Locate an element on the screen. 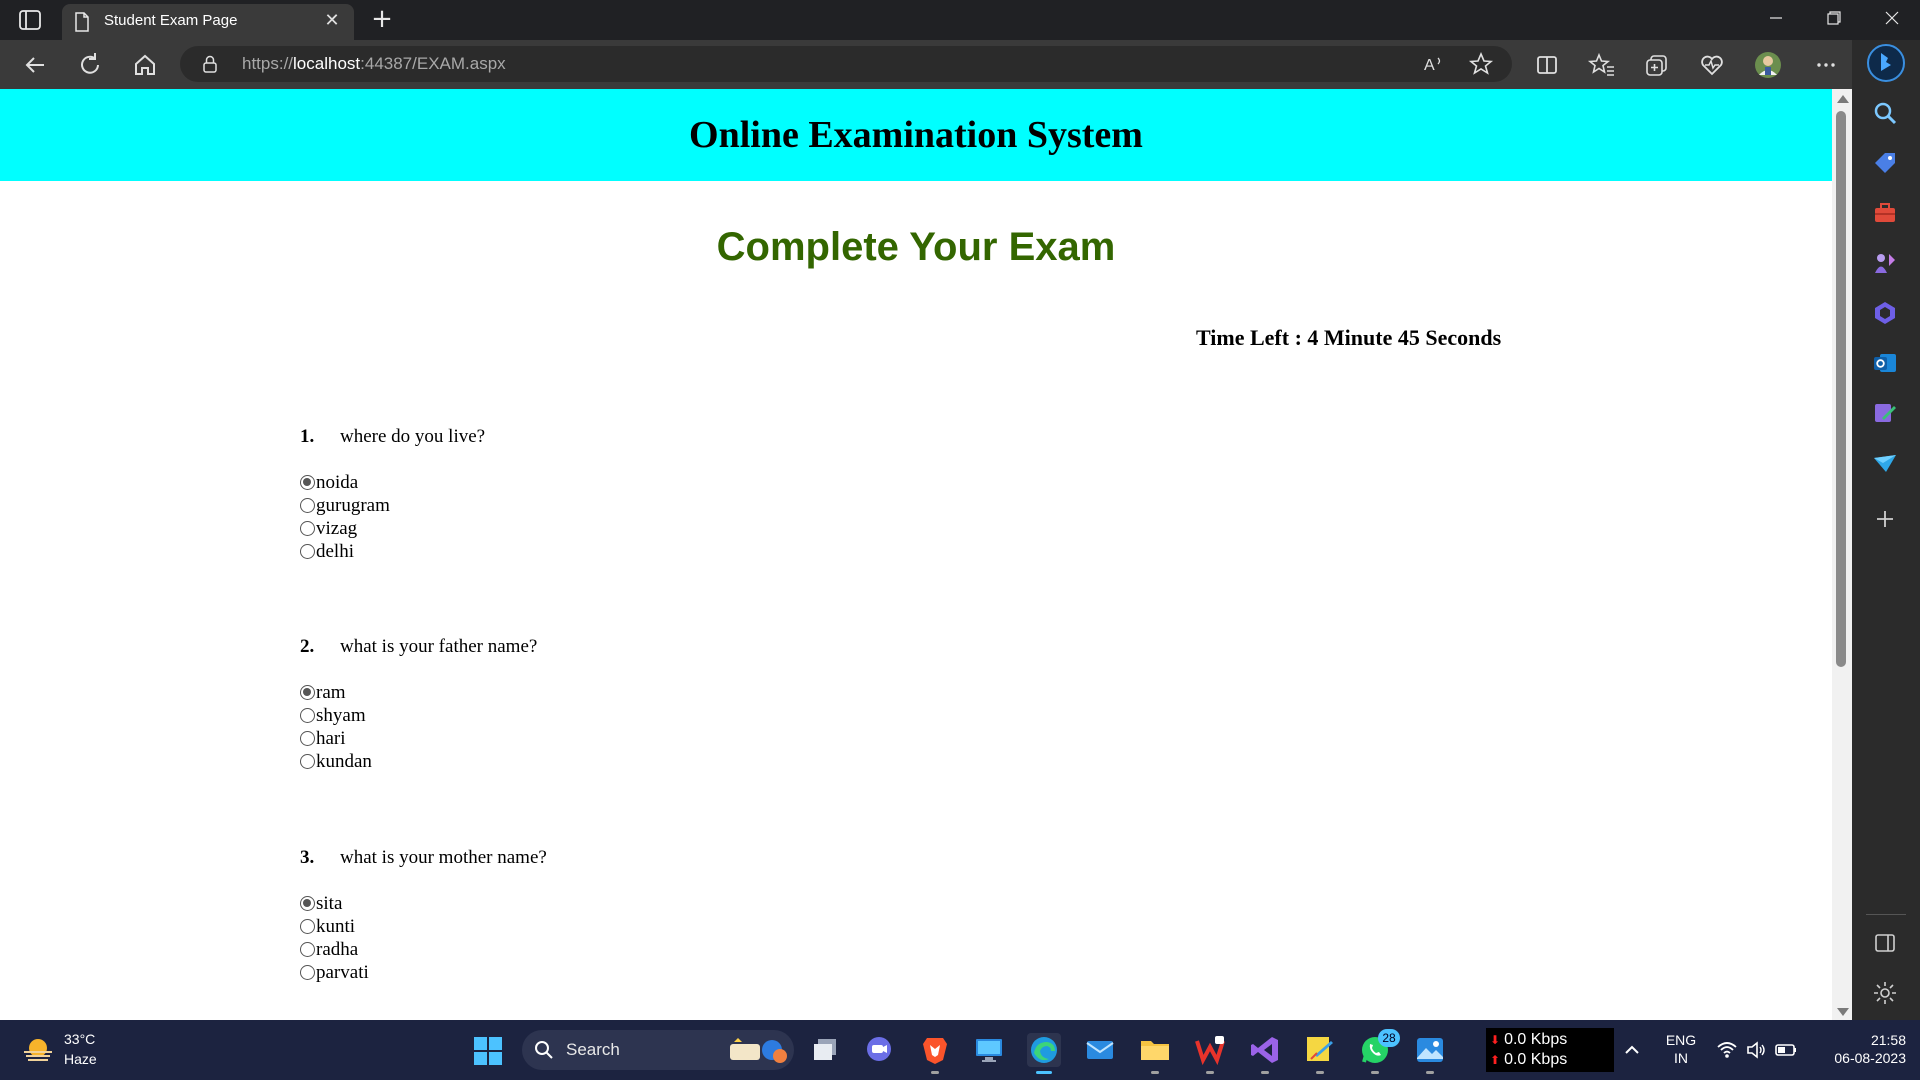  browser-tab-bar: Student Exam Page ✕ + is located at coordinates (960, 20).